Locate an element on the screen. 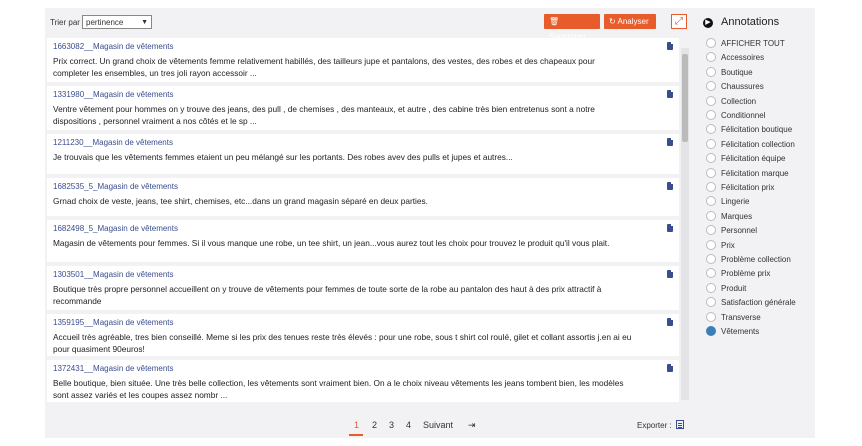 This screenshot has width=862, height=446. page-3-link: 3 is located at coordinates (391, 425).